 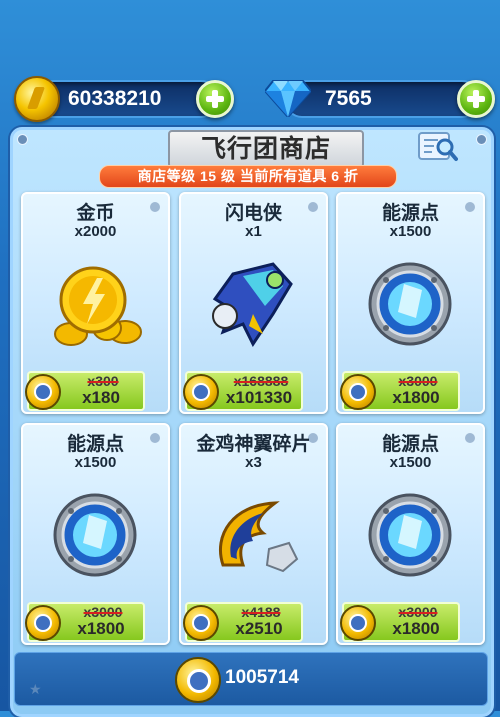 I want to click on discount-price: x2510, so click(x=259, y=628).